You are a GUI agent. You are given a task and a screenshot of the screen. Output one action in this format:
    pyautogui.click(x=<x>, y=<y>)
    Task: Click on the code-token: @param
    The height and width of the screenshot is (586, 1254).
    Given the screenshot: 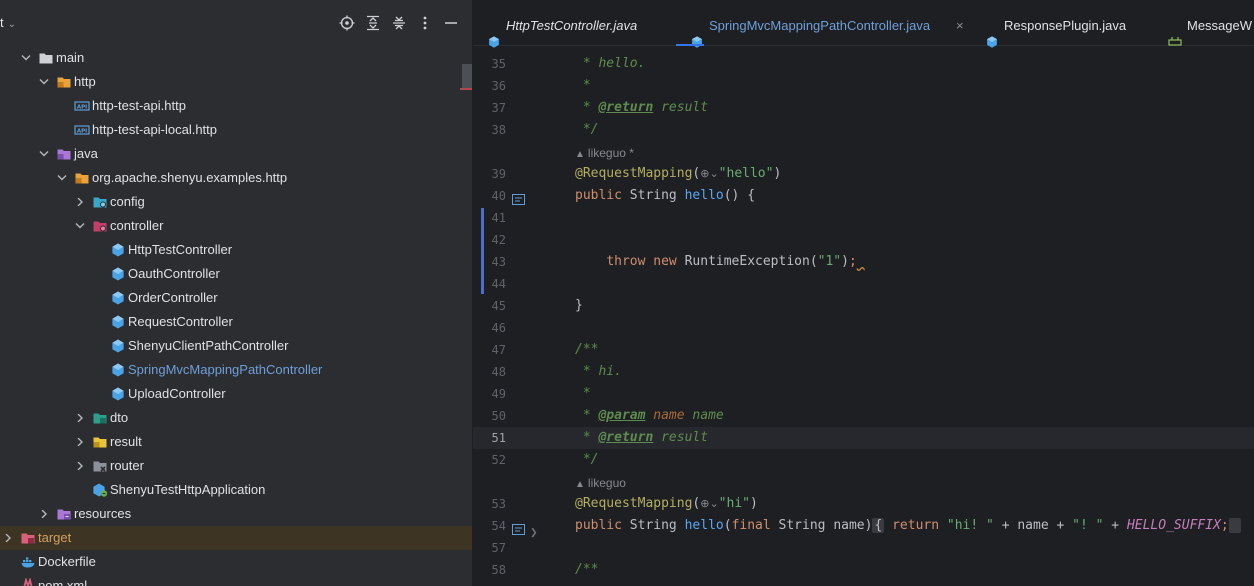 What is the action you would take?
    pyautogui.click(x=622, y=415)
    